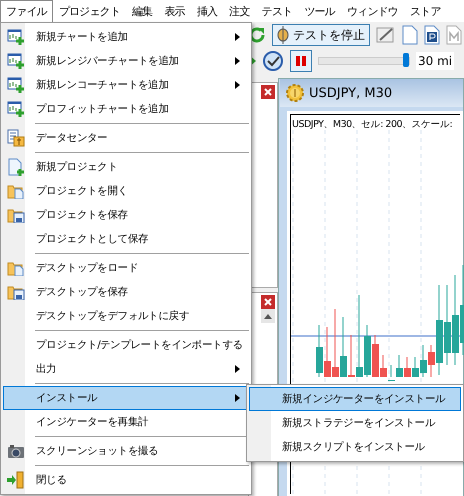  What do you see at coordinates (126, 369) in the screenshot?
I see `menu-item: 出力` at bounding box center [126, 369].